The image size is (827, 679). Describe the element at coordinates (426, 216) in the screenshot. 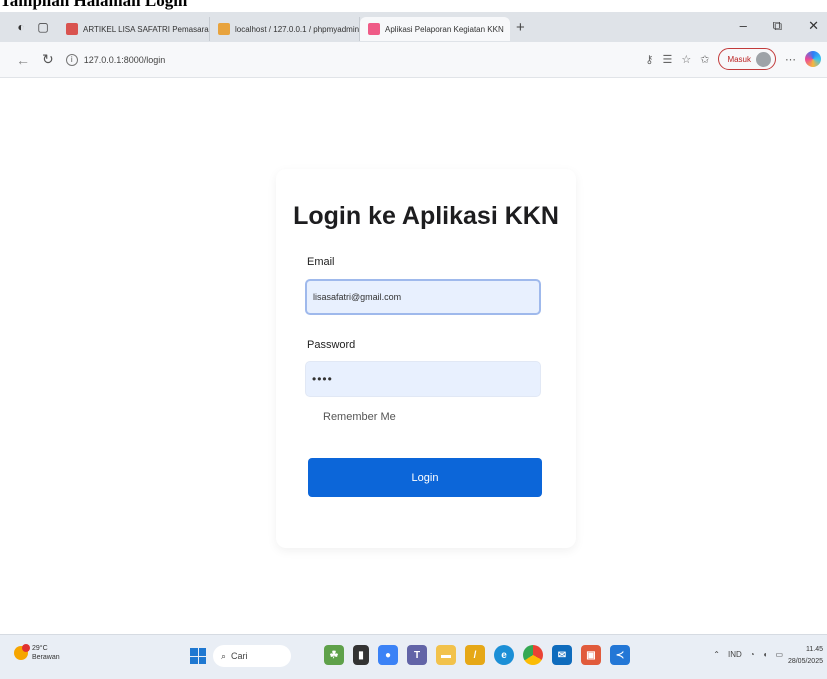

I see `page-title: Login ke Aplikasi KKN` at that location.